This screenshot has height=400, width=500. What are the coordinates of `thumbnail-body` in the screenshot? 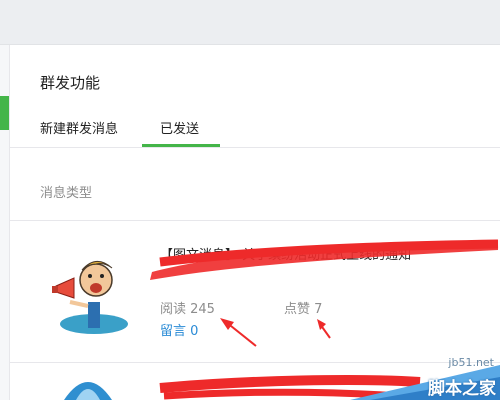 It's located at (94, 315).